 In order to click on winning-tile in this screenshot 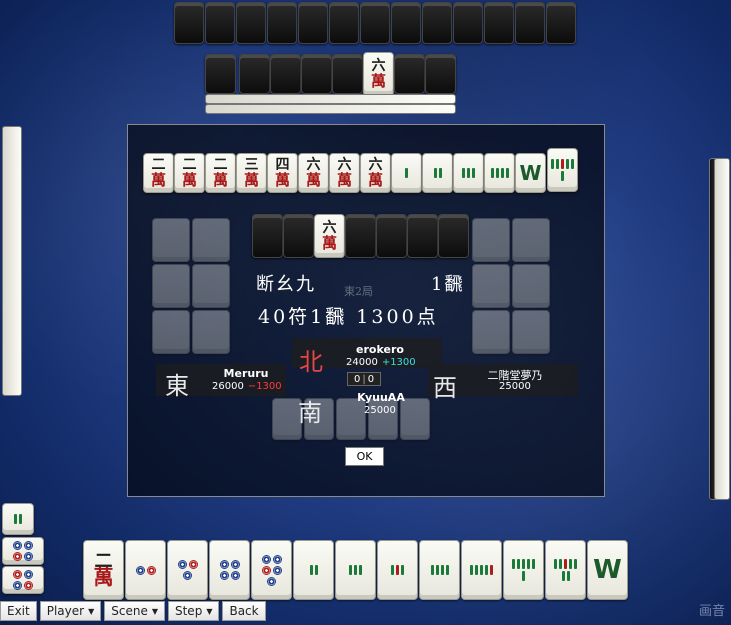, I will do `click(562, 170)`.